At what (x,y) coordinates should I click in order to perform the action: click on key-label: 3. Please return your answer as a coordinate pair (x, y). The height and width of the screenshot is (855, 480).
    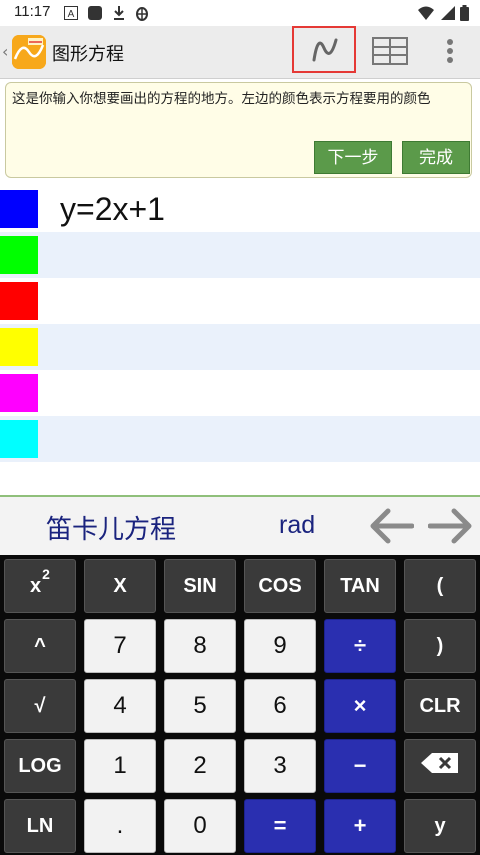
    Looking at the image, I should click on (280, 765).